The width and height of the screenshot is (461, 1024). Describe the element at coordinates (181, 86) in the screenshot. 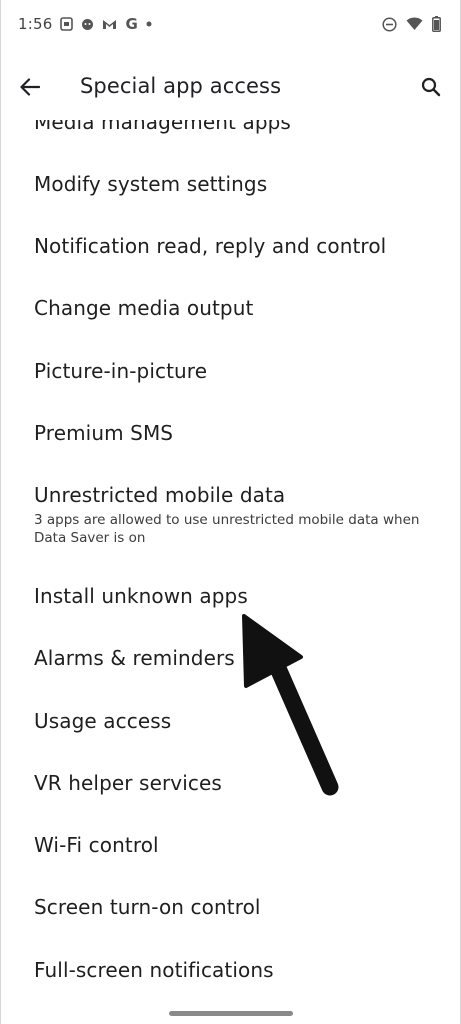

I see `page-title: Special app access` at that location.